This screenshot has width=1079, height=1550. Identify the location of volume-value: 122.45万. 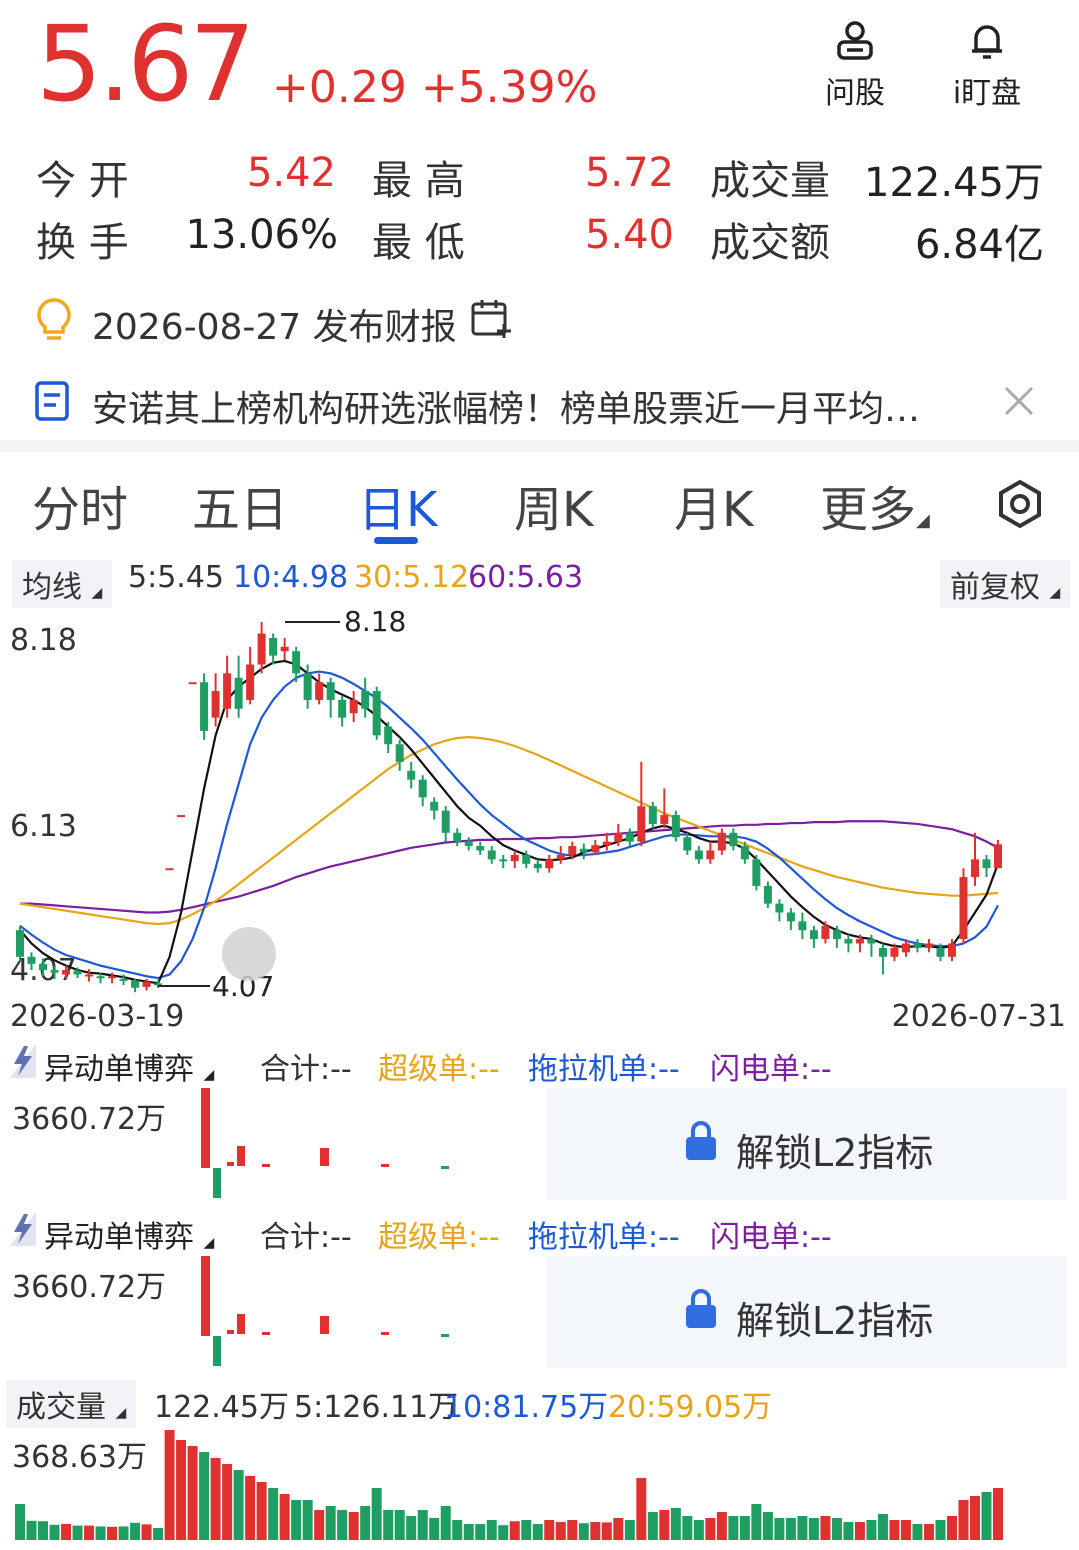
(954, 183).